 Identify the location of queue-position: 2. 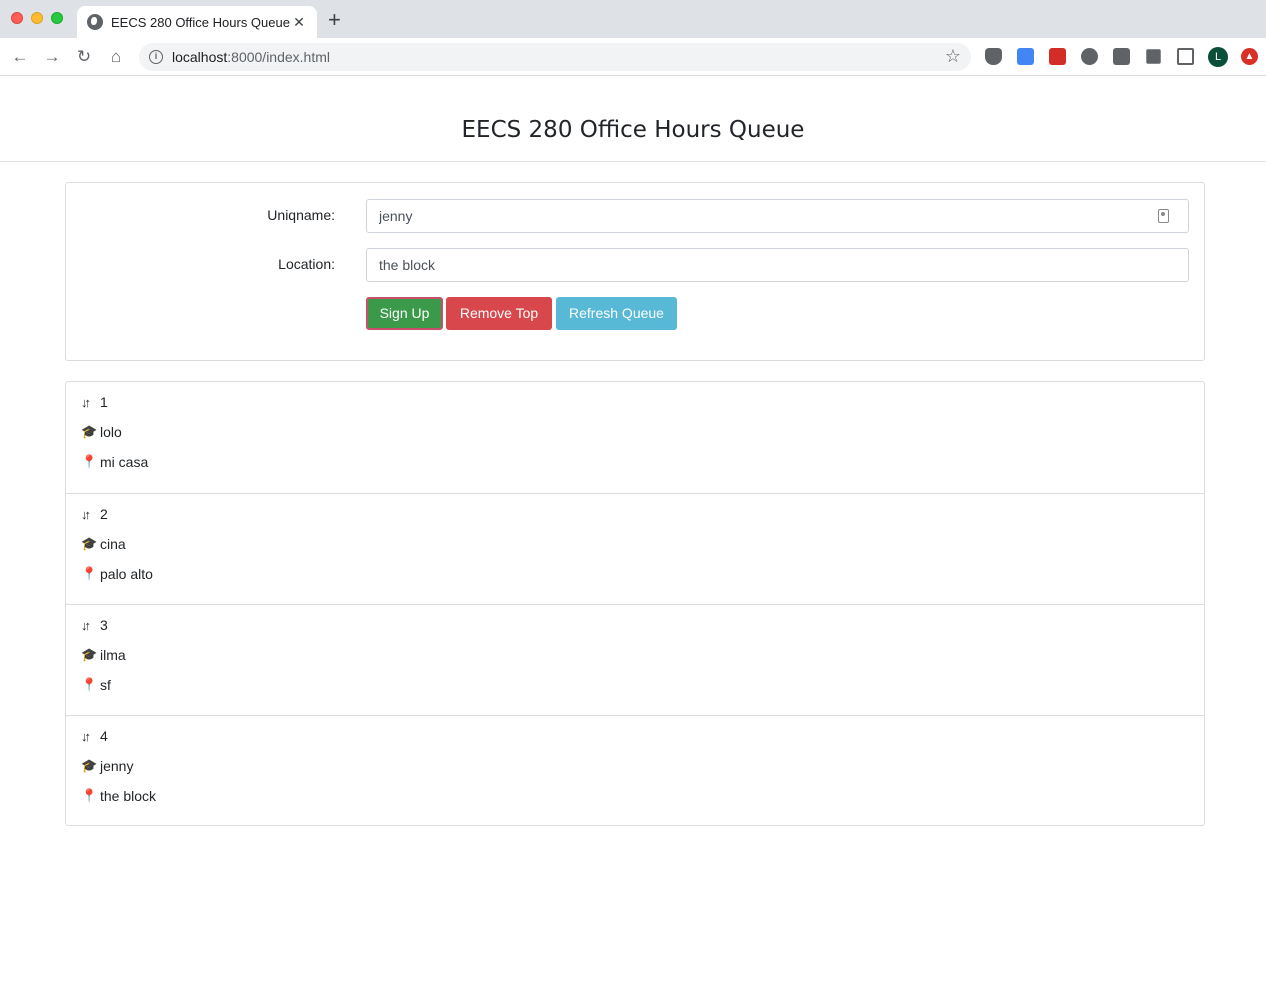
(104, 514).